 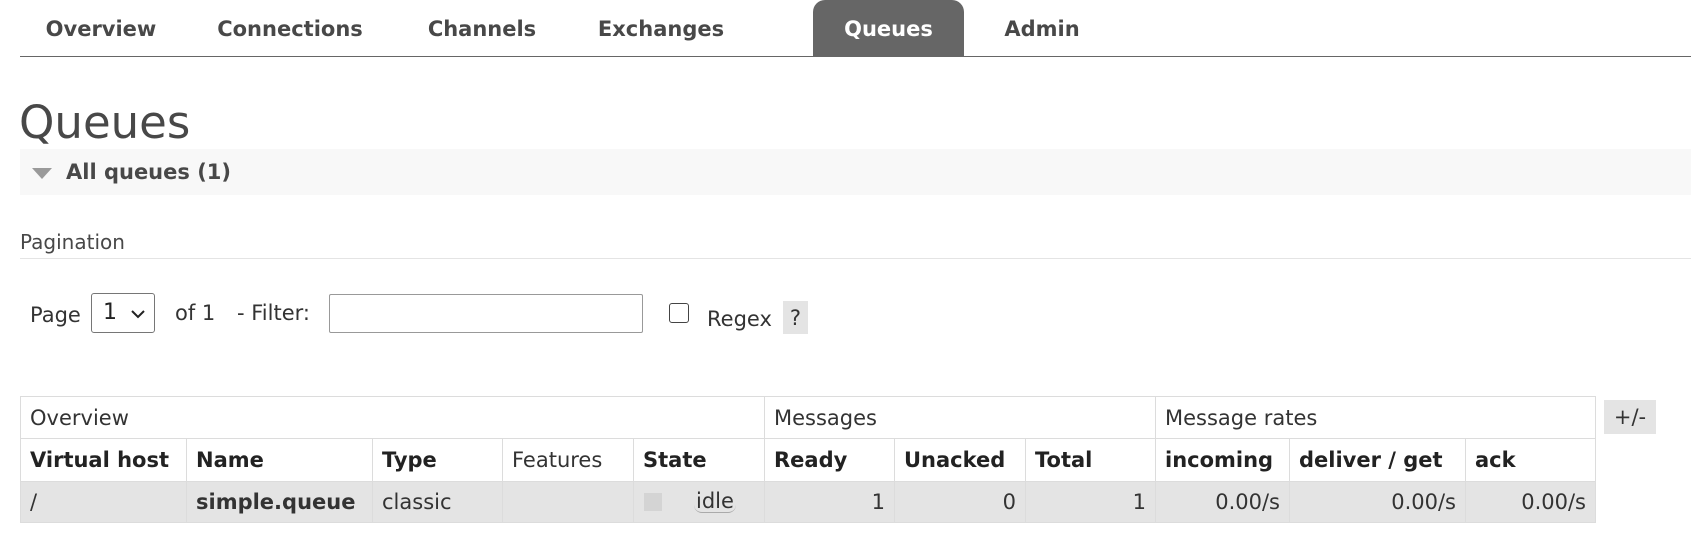 I want to click on tab-connections: Connections, so click(x=290, y=28).